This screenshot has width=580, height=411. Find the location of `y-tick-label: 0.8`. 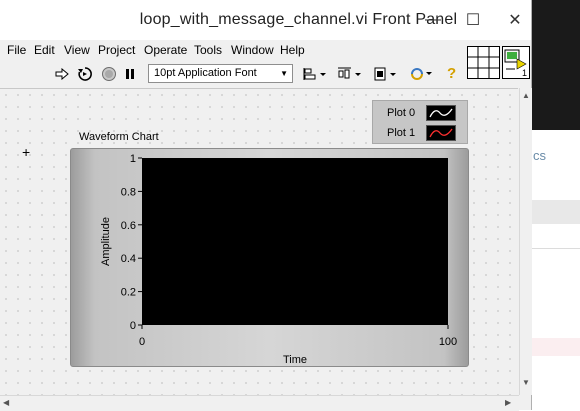

y-tick-label: 0.8 is located at coordinates (128, 192).